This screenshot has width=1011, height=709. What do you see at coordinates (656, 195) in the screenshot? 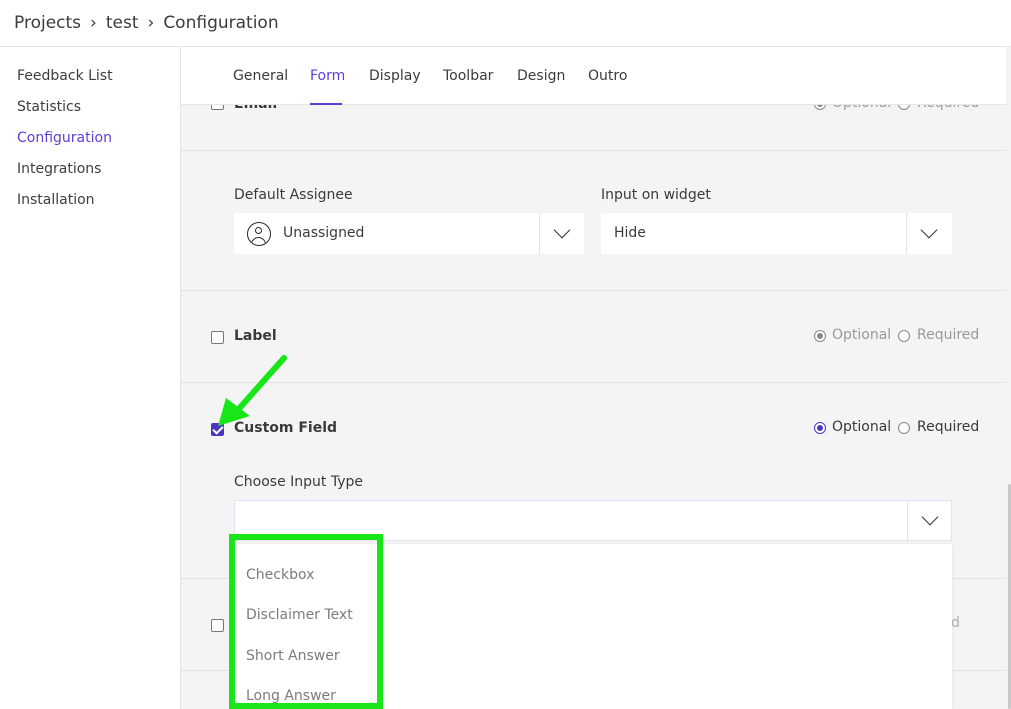
I see `input-on-widget-label: Input on widget` at bounding box center [656, 195].